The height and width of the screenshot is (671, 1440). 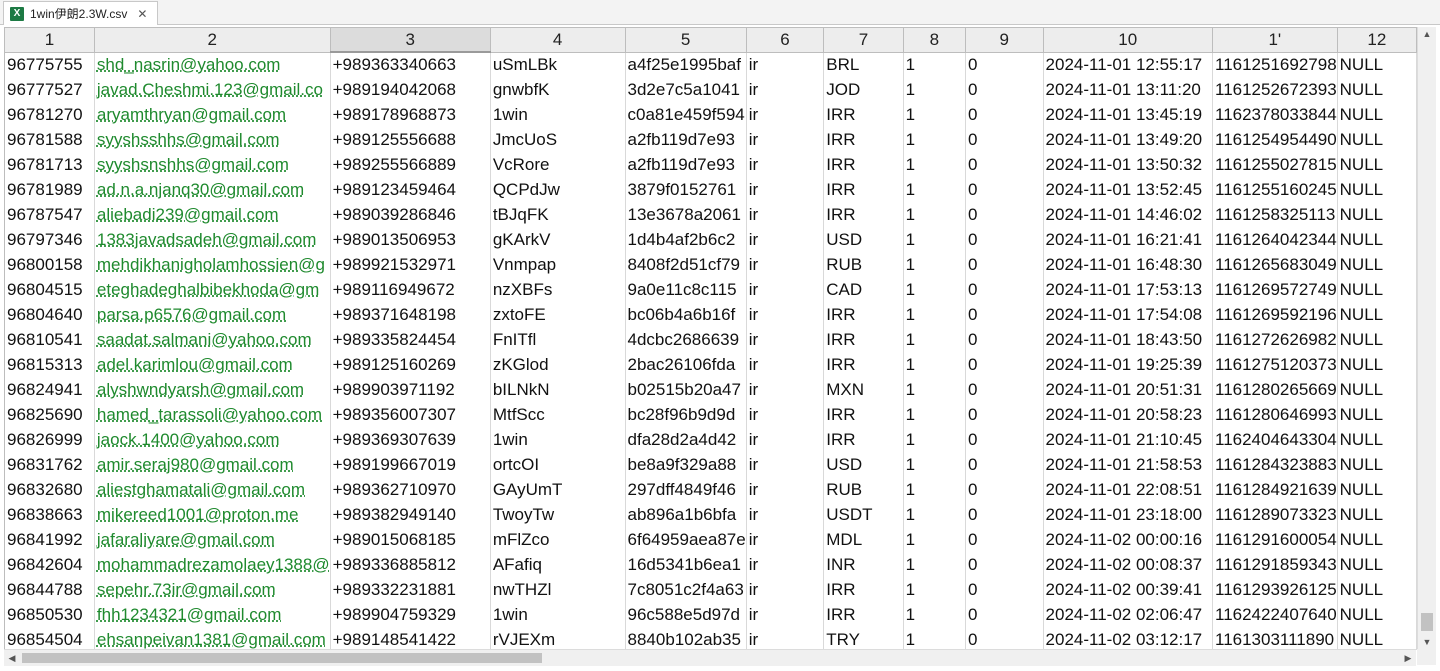 I want to click on cell-col-3: +989125556688, so click(x=410, y=139).